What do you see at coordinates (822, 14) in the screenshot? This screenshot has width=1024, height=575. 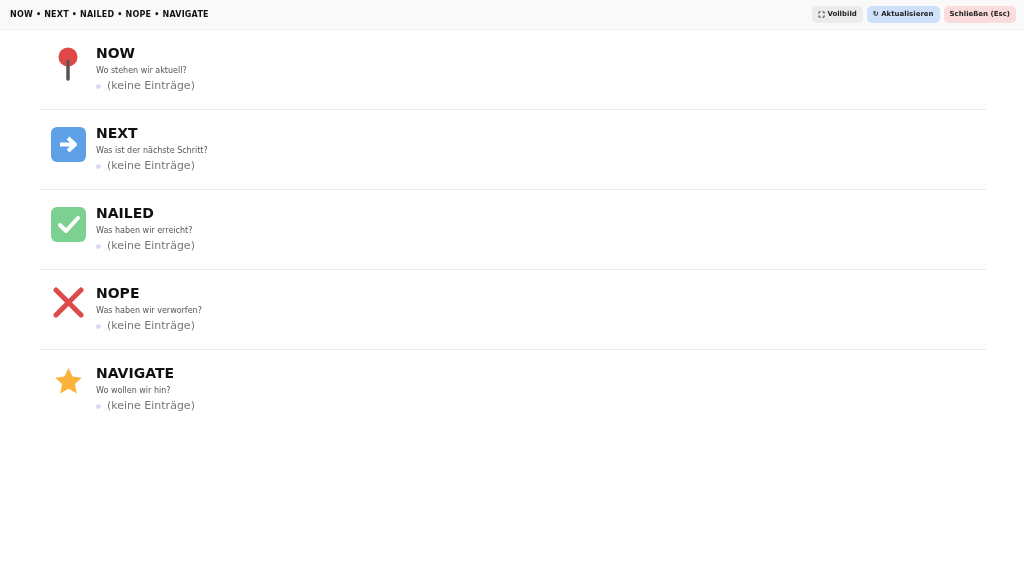 I see `fullscreen-icon` at bounding box center [822, 14].